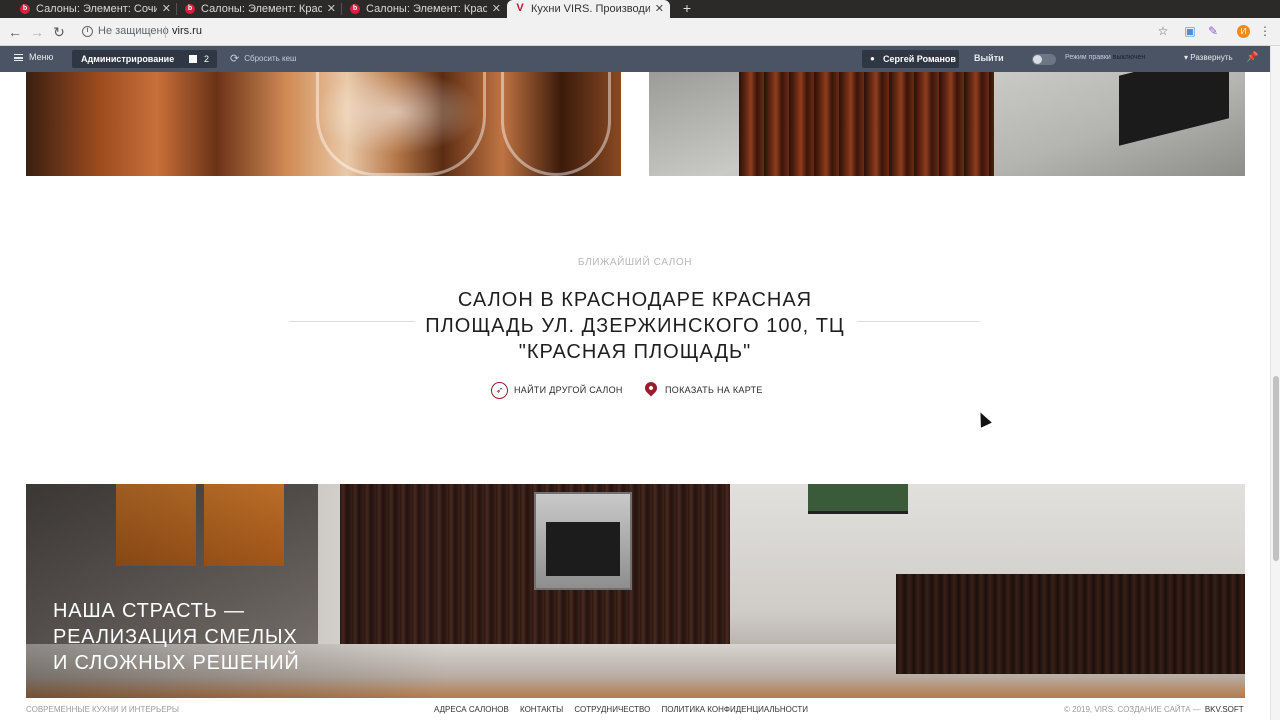  I want to click on tab-title: Кухни VIRS. Производит, so click(590, 9).